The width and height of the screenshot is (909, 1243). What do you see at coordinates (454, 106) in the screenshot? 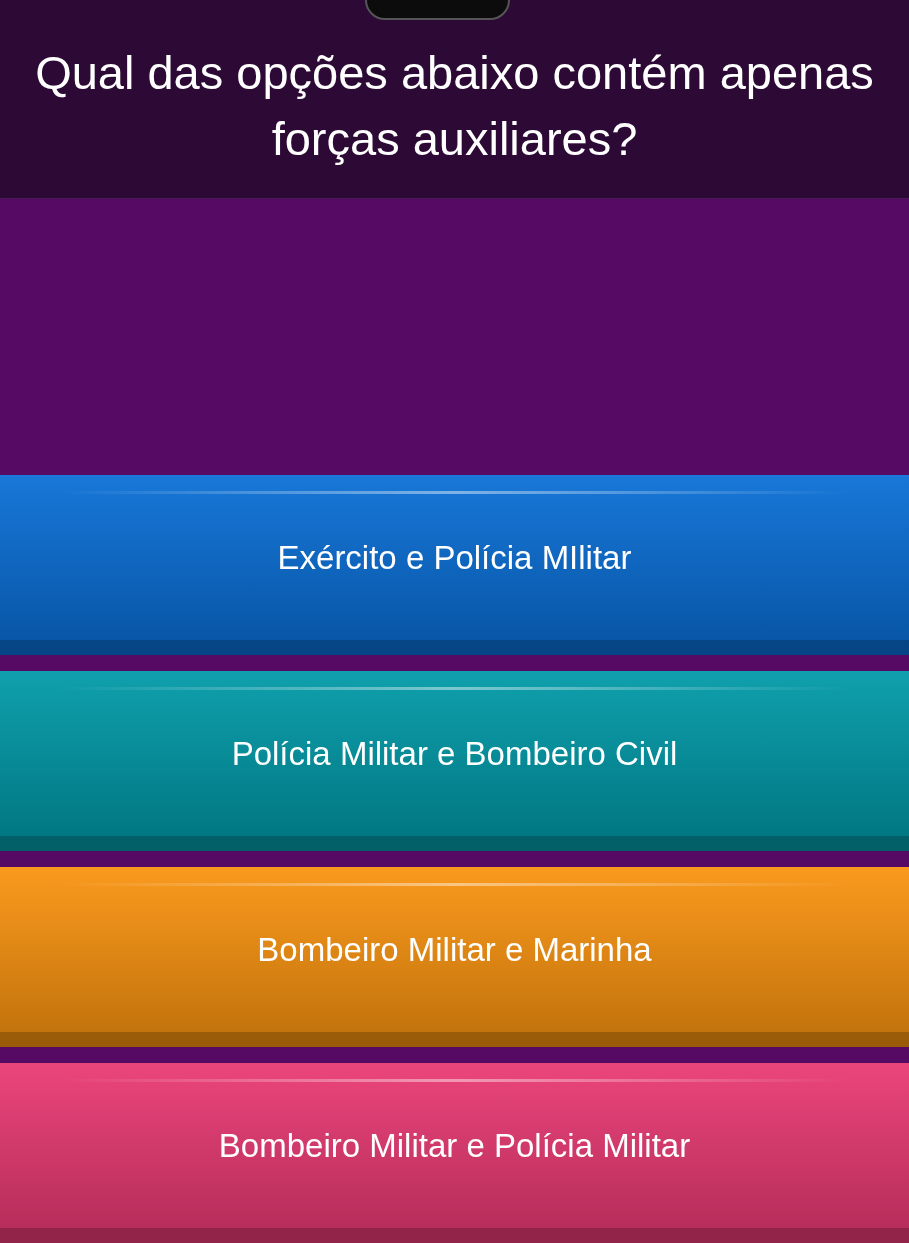
I see `question-text: Qual das opções abaixo contém apenas forças auxiliares?` at bounding box center [454, 106].